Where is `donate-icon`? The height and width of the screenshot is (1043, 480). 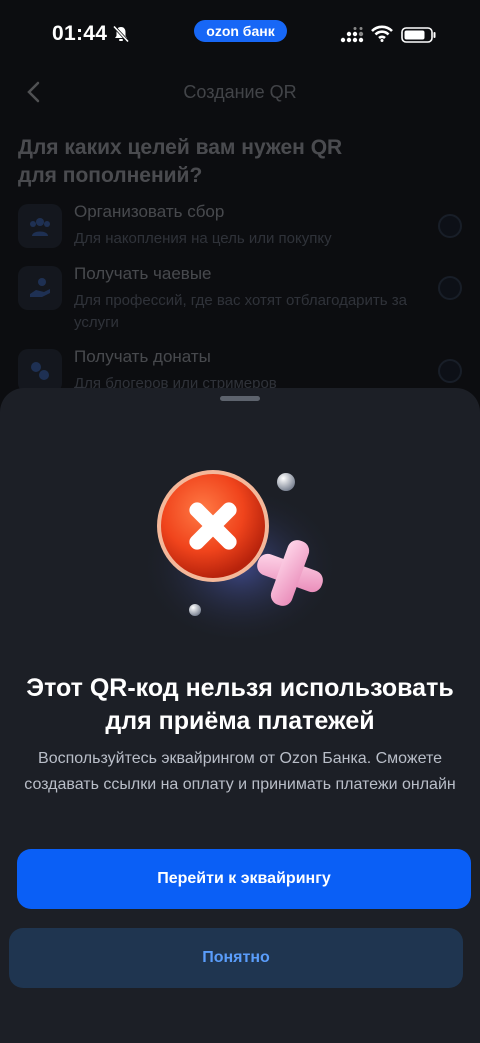 donate-icon is located at coordinates (40, 371).